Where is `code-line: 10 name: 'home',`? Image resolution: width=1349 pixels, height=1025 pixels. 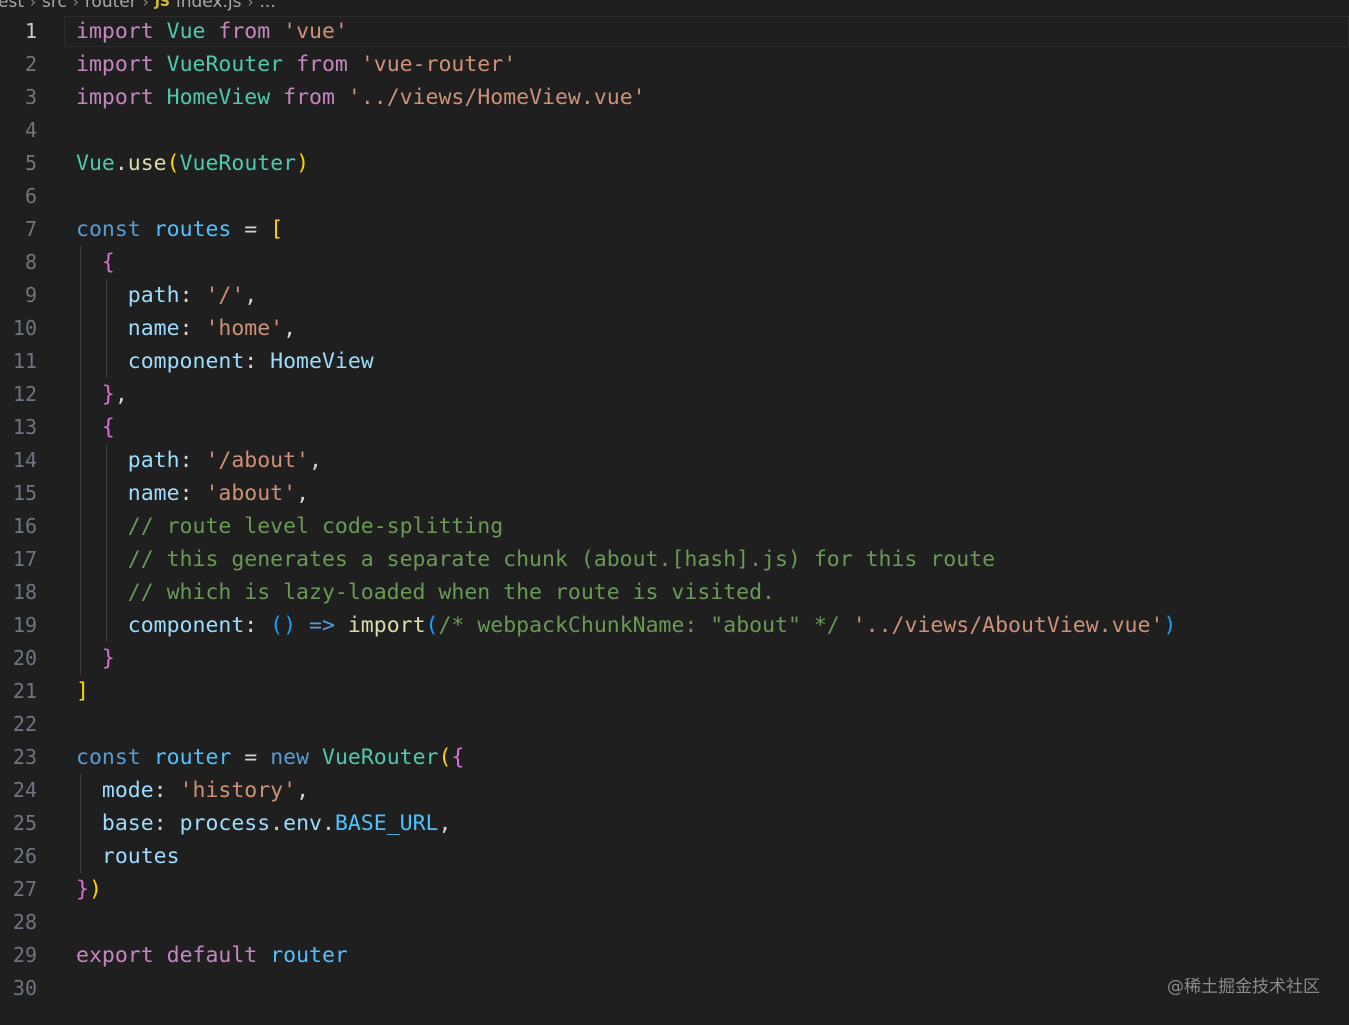
code-line: 10 name: 'home', is located at coordinates (674, 328).